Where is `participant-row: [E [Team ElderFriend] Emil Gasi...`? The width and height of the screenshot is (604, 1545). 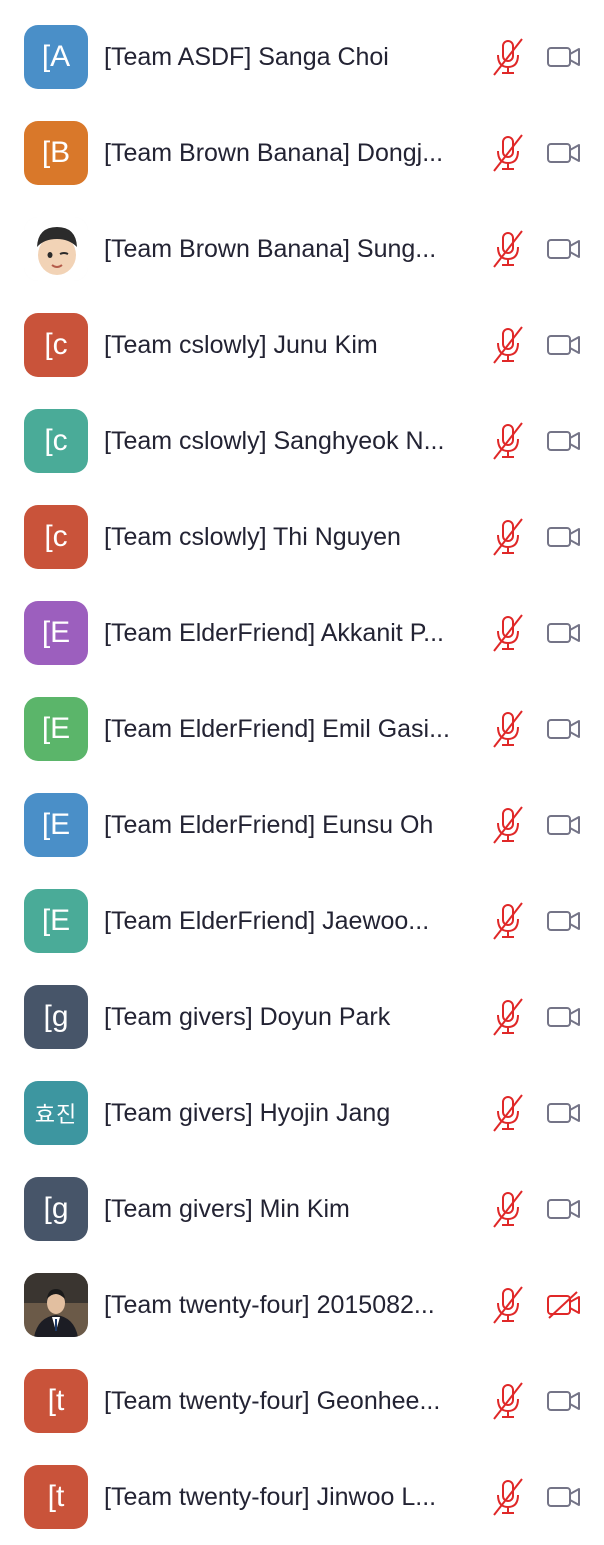 participant-row: [E [Team ElderFriend] Emil Gasi... is located at coordinates (302, 729).